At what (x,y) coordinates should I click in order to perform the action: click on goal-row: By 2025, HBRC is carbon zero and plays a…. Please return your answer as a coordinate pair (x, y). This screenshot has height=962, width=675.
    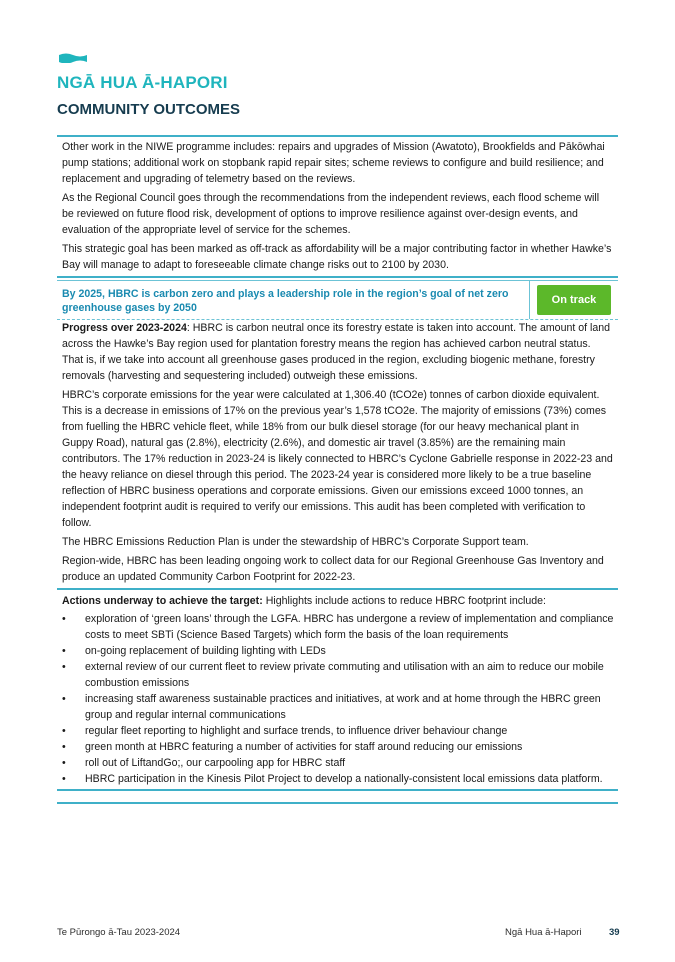
    Looking at the image, I should click on (337, 300).